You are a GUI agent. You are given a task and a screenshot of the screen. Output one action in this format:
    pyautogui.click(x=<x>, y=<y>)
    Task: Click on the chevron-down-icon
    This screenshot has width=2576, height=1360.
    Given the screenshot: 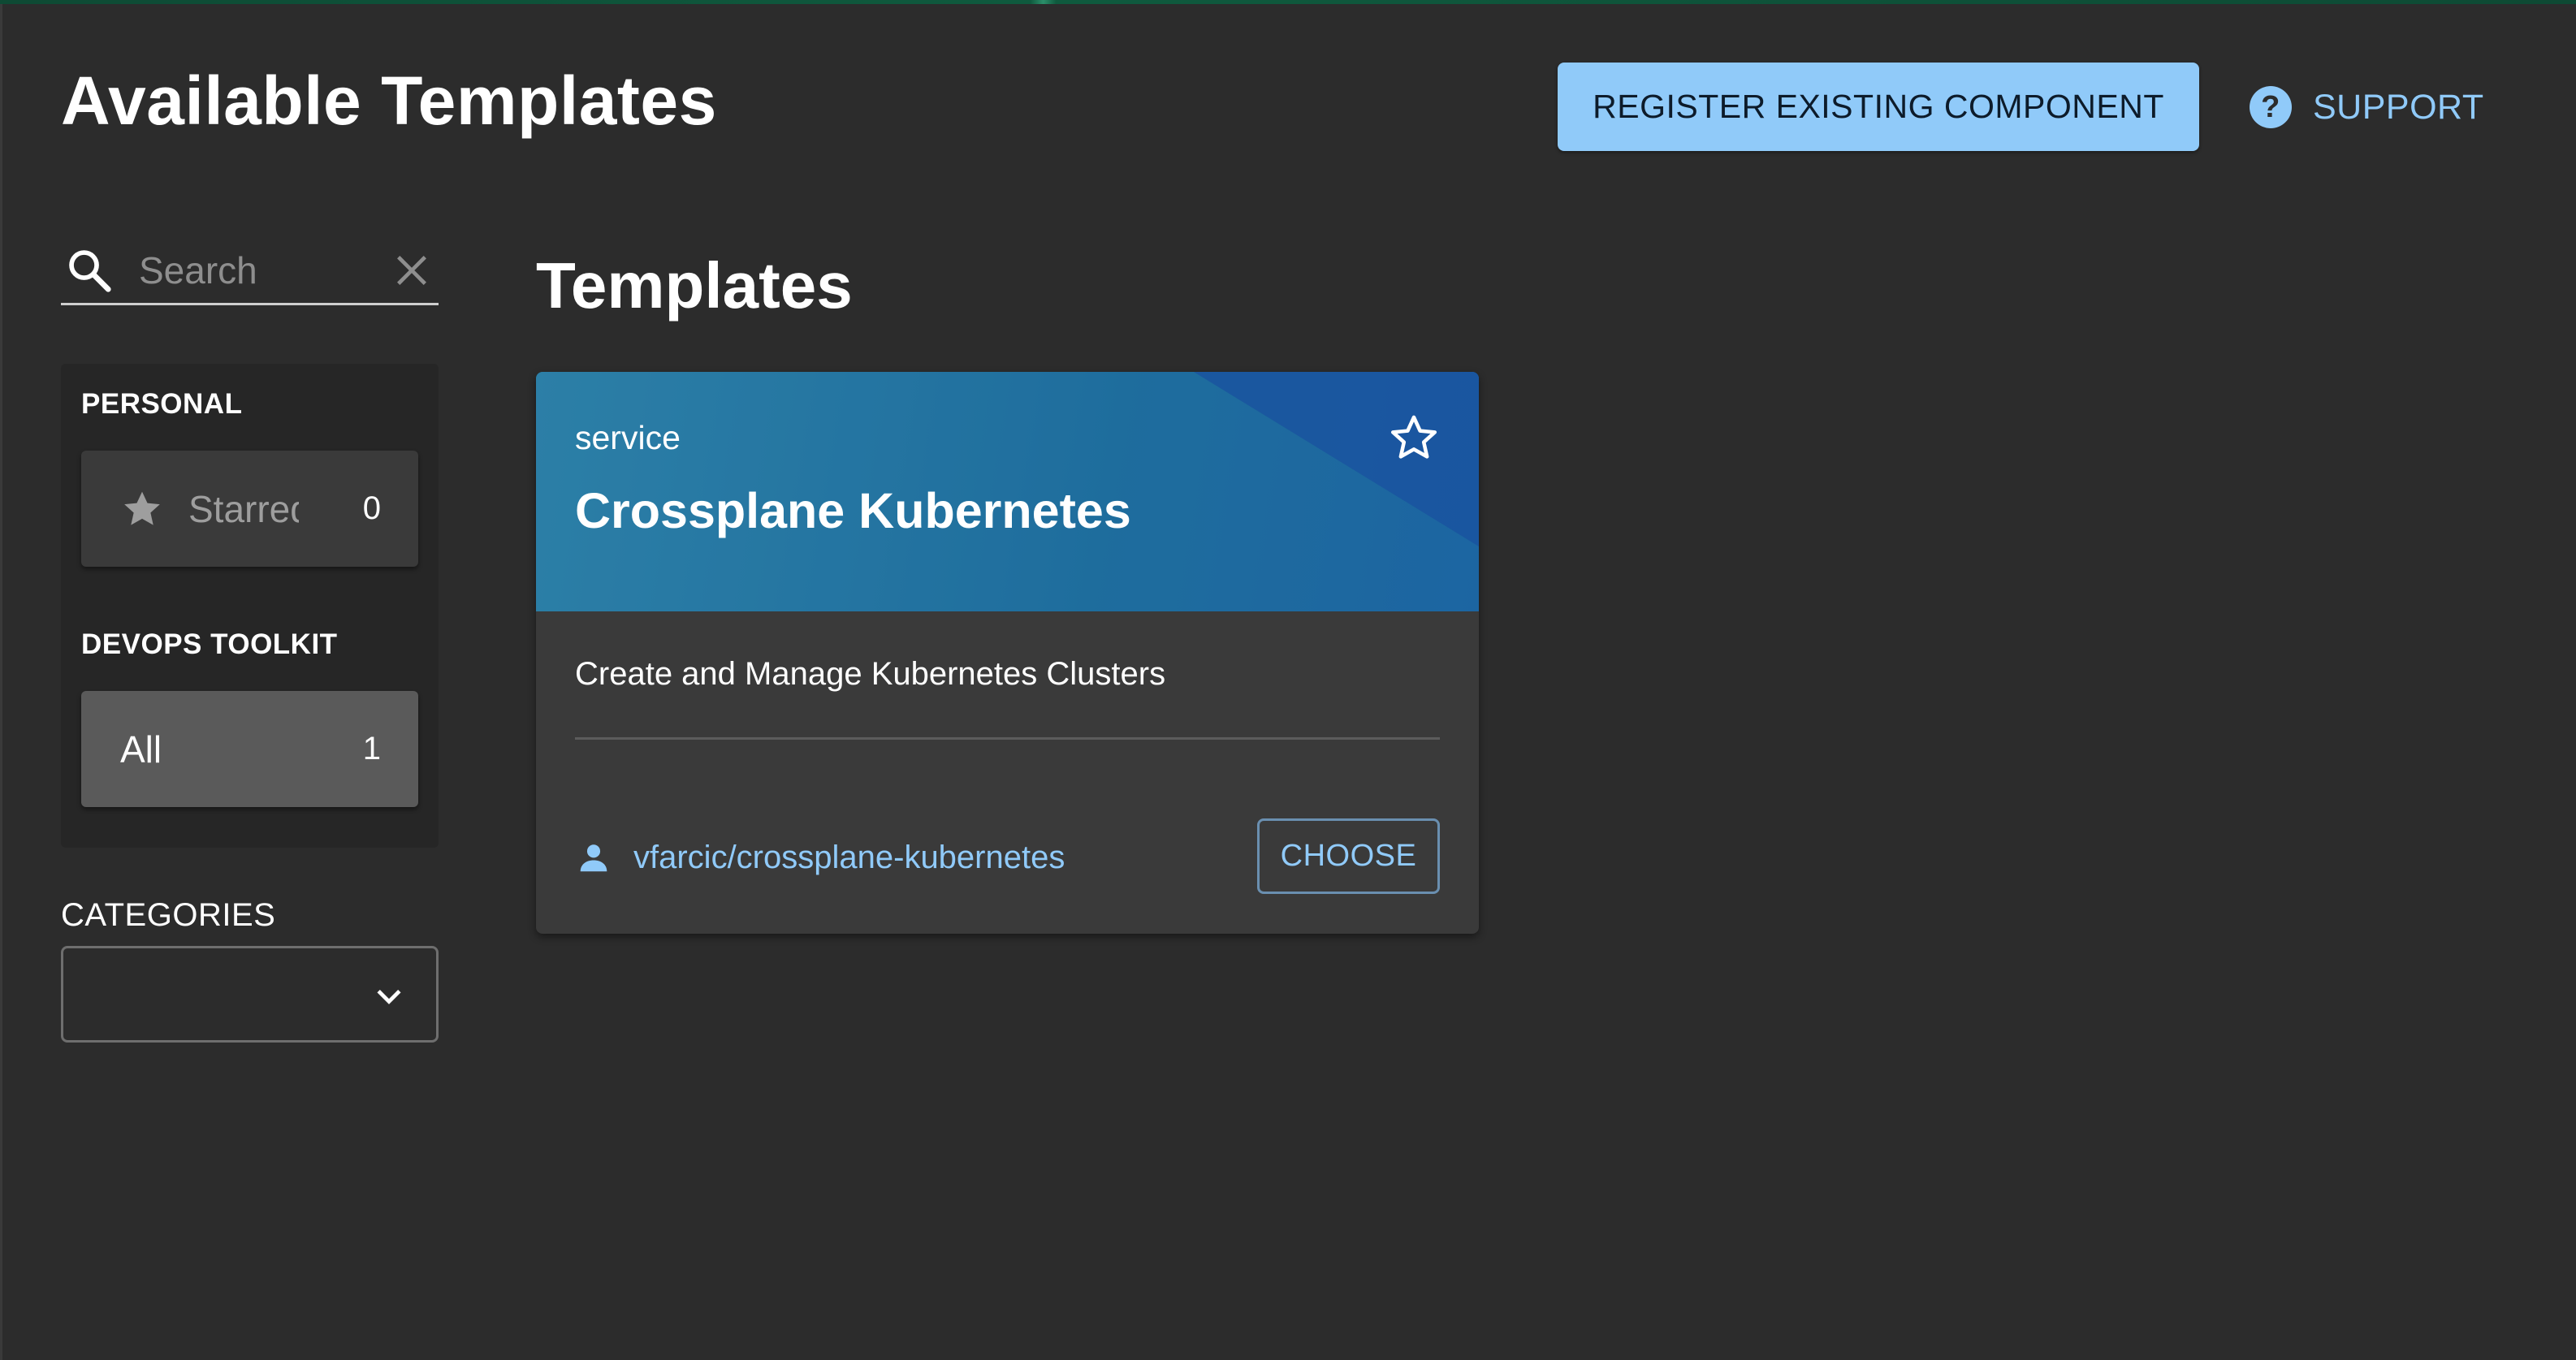 What is the action you would take?
    pyautogui.click(x=389, y=996)
    